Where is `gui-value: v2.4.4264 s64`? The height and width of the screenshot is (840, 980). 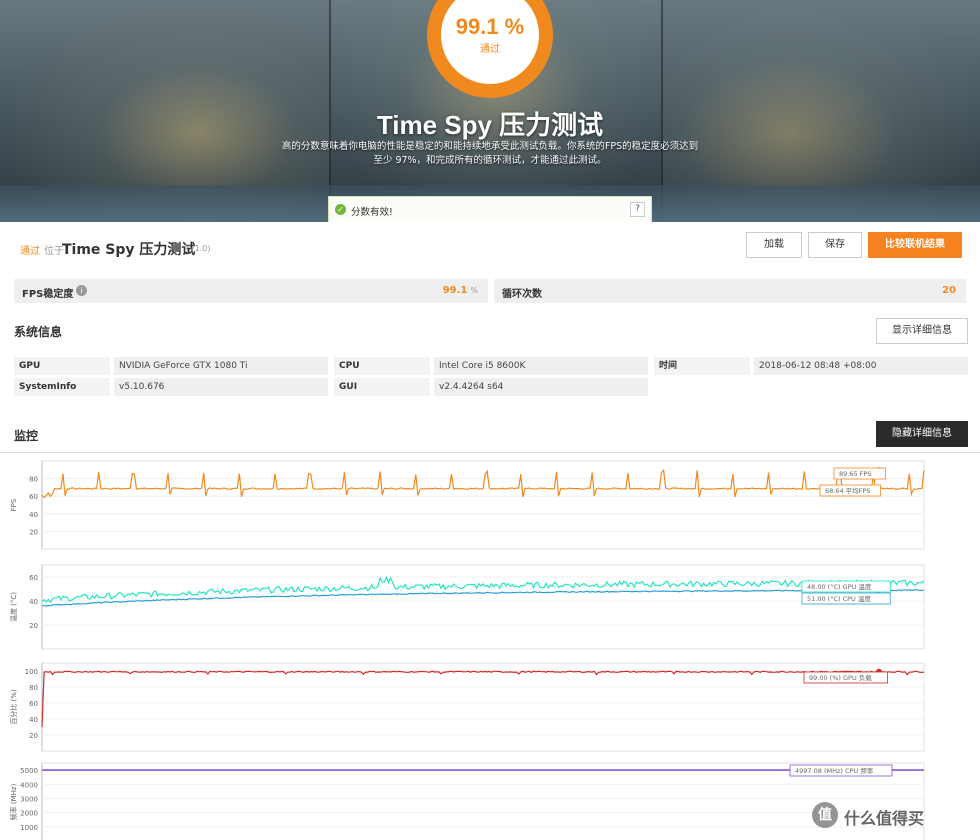
gui-value: v2.4.4264 s64 is located at coordinates (541, 387).